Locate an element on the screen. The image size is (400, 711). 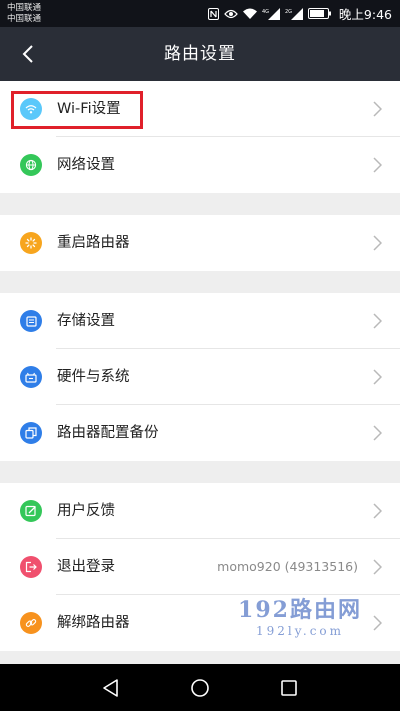
4g-signal-icon: 4G is located at coordinates (271, 13).